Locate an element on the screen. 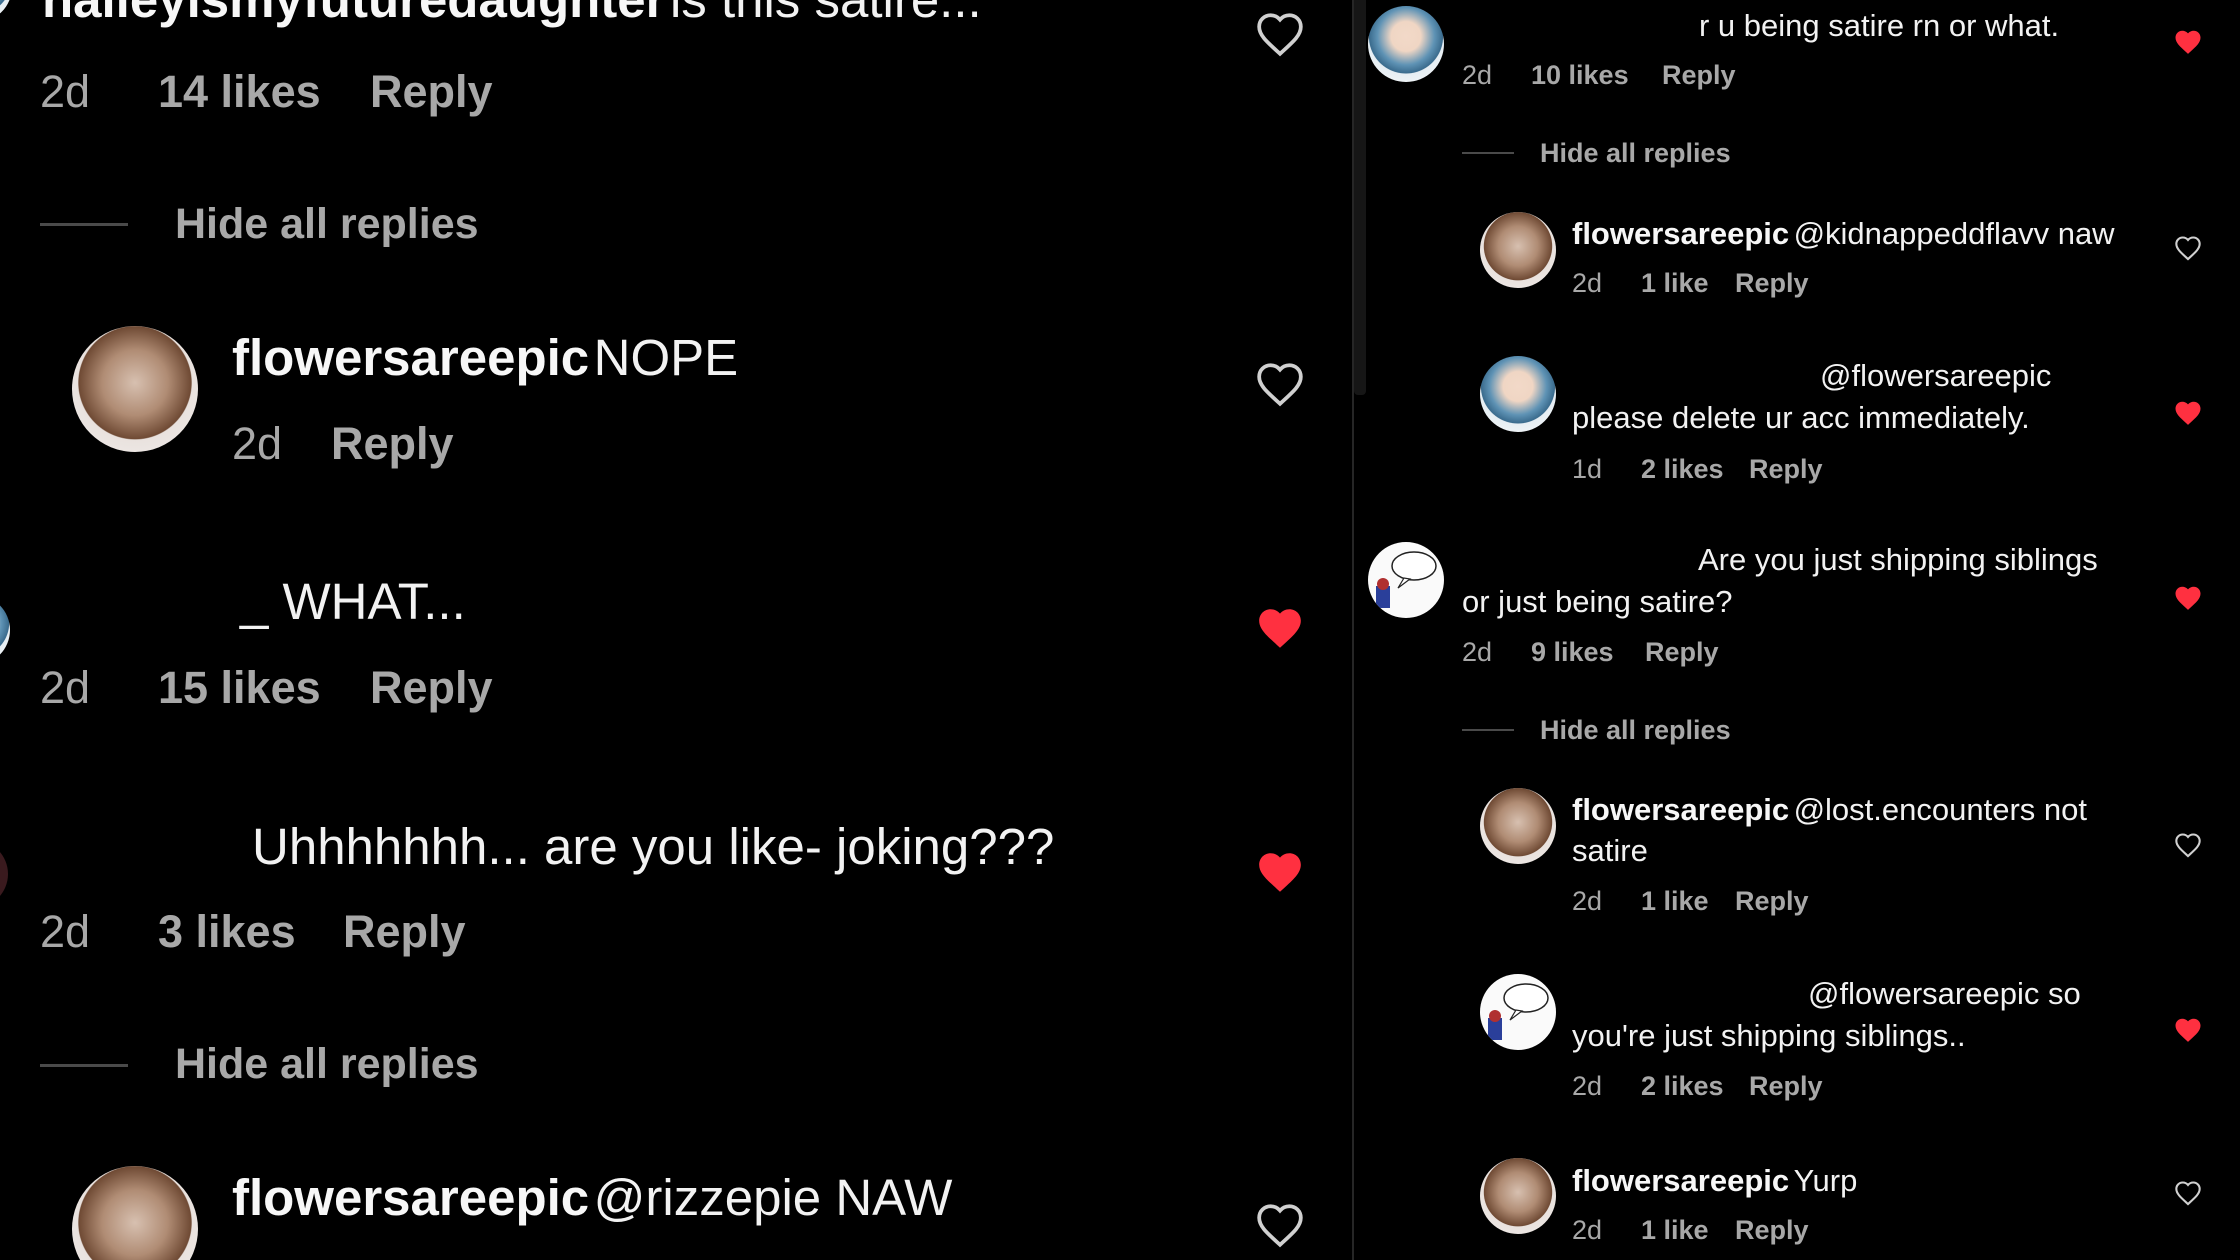 Image resolution: width=2240 pixels, height=1260 pixels. likes-count: 14 likes is located at coordinates (239, 92).